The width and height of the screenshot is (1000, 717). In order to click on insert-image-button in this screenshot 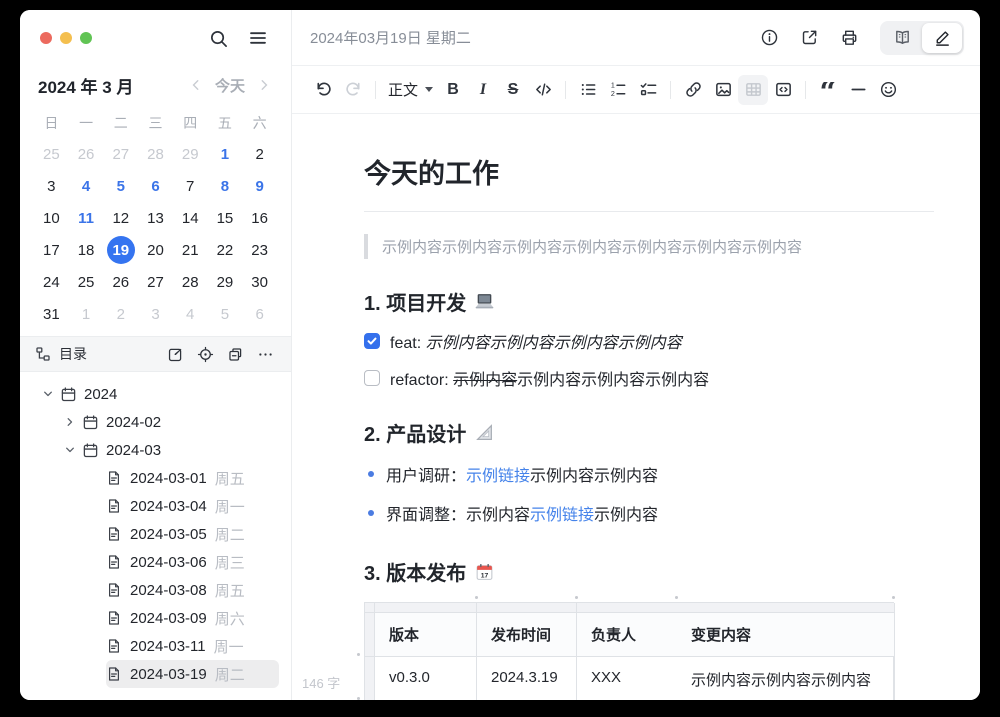, I will do `click(723, 90)`.